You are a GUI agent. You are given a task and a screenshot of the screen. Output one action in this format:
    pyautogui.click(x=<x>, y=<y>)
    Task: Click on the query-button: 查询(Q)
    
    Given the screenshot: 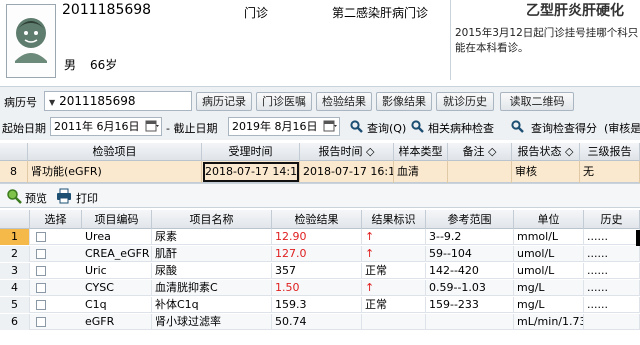 What is the action you would take?
    pyautogui.click(x=386, y=128)
    